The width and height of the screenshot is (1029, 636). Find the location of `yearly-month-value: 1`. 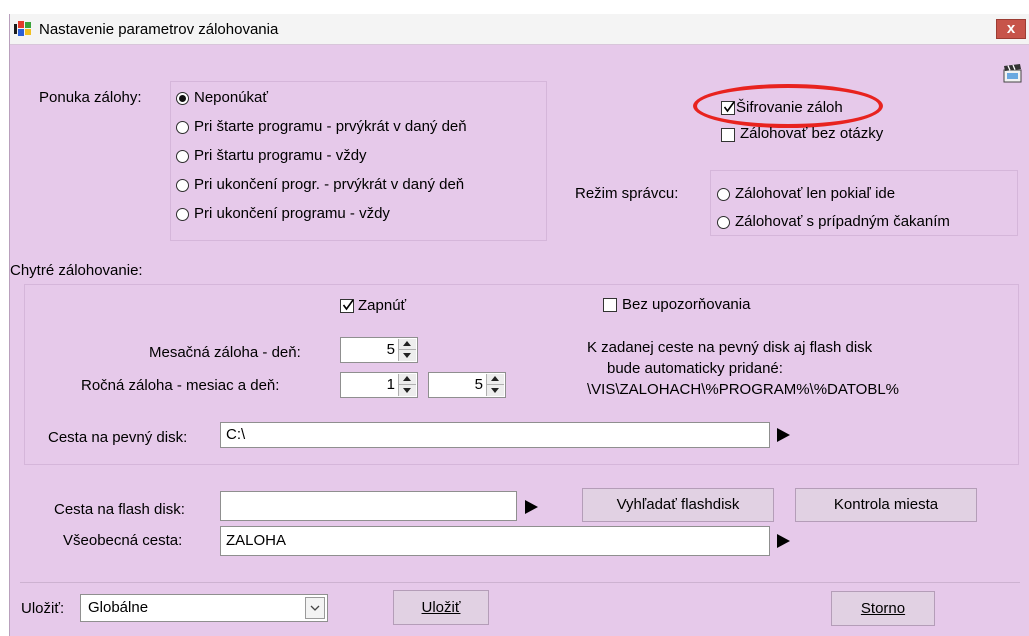

yearly-month-value: 1 is located at coordinates (390, 384).